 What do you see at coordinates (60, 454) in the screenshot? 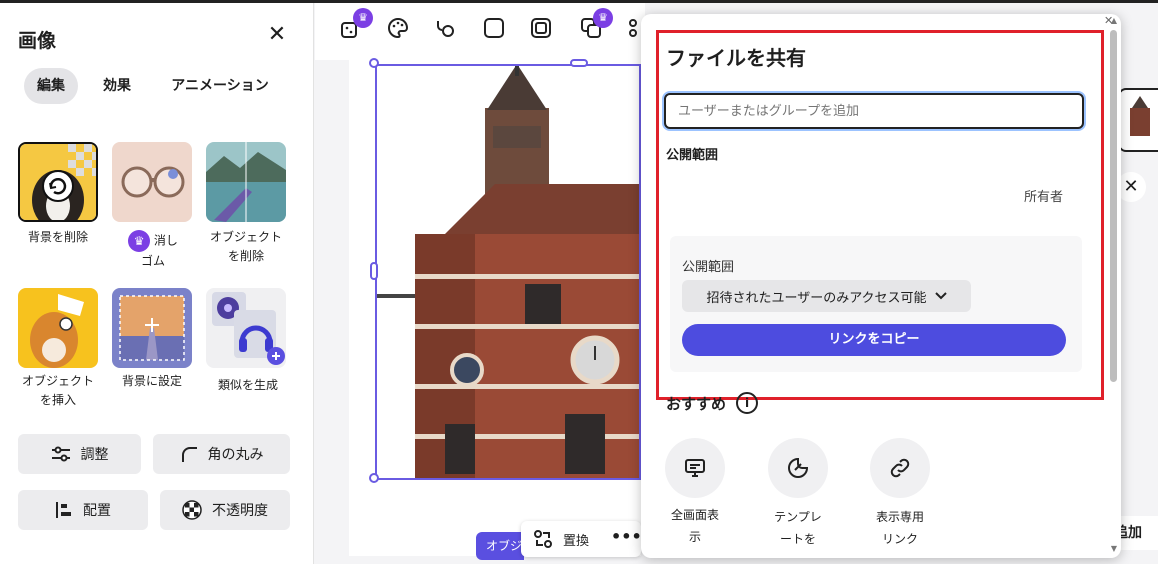
I see `sliders-icon` at bounding box center [60, 454].